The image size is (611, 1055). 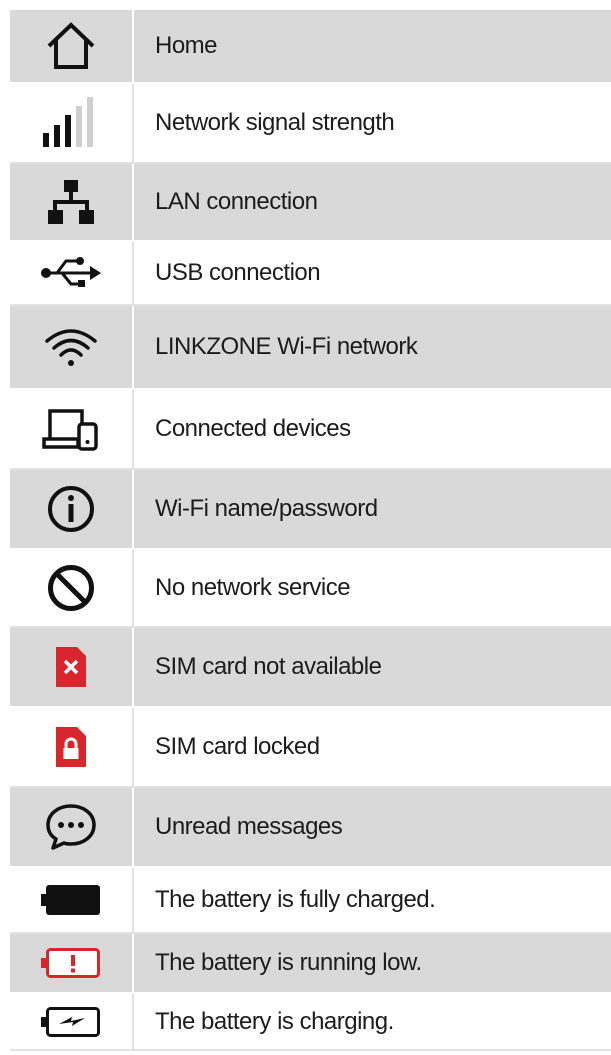 I want to click on legend-row-signal: Network signal strength, so click(x=310, y=124).